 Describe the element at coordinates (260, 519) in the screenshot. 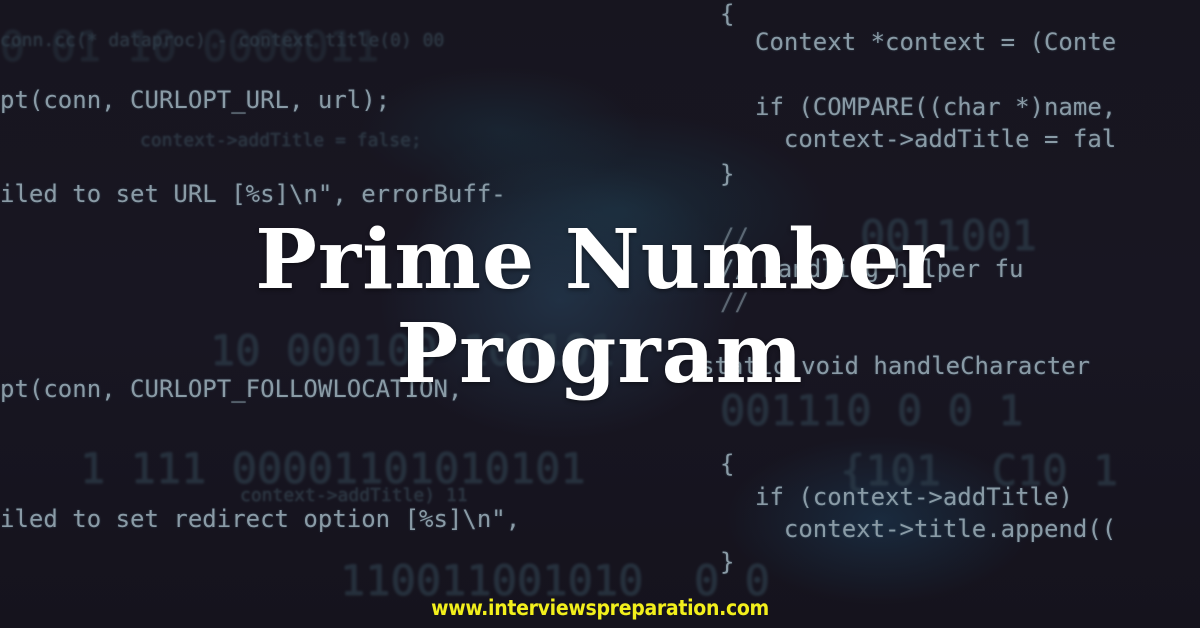

I see `code-line-left: iled to set redirect option [%s]\n",` at that location.